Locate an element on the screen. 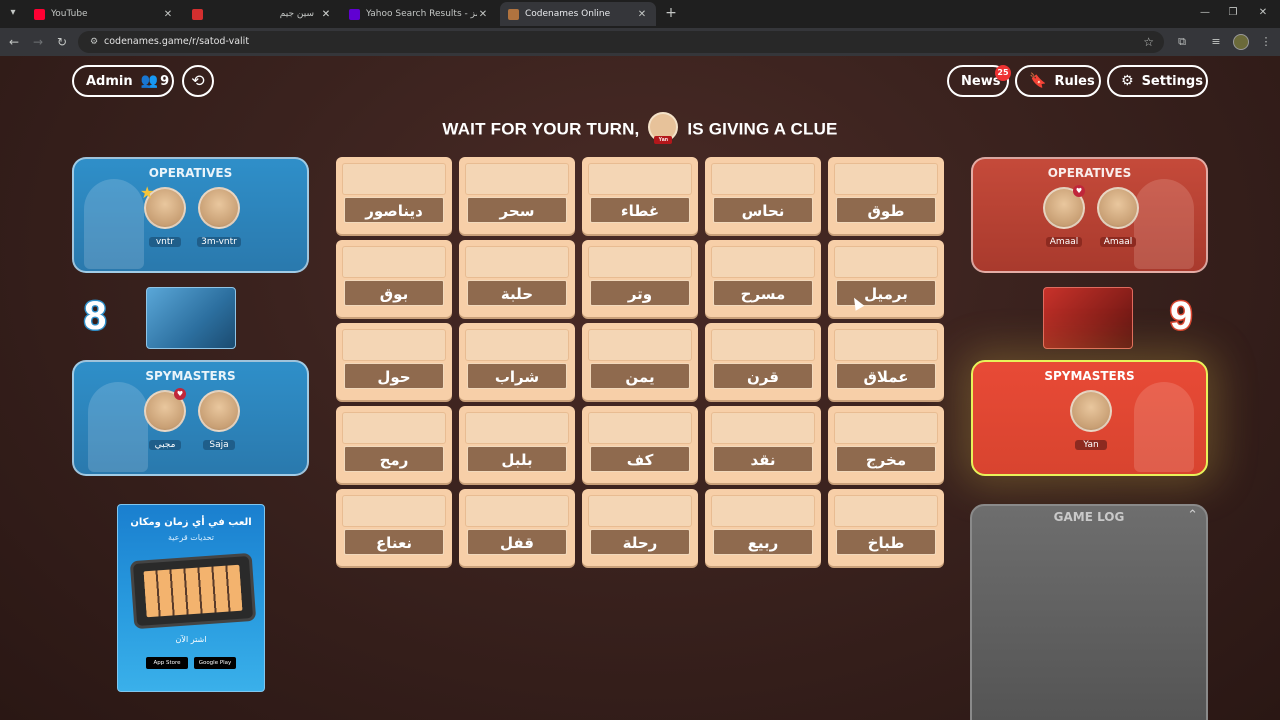  address-bar: ⚙ codenames.game/r/satod-valit ☆ is located at coordinates (621, 42).